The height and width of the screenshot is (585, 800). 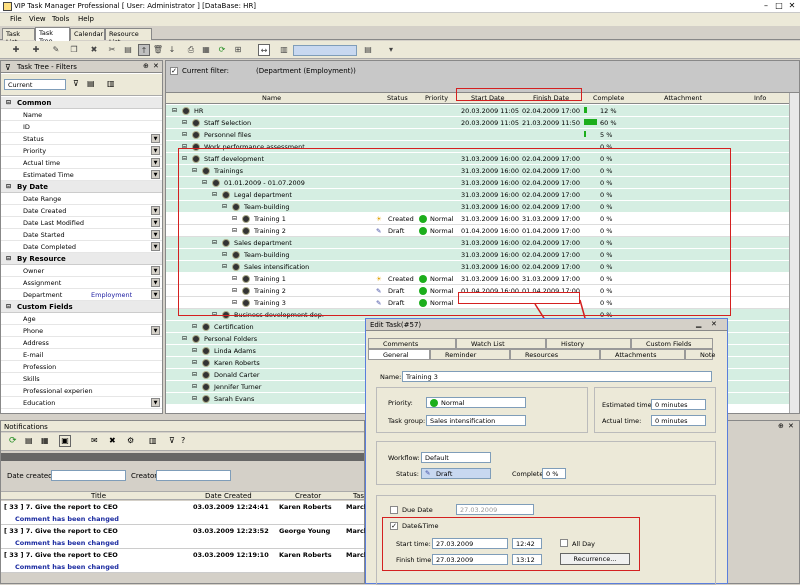 What do you see at coordinates (94, 440) in the screenshot?
I see `notif-mark-icon: ✉` at bounding box center [94, 440].